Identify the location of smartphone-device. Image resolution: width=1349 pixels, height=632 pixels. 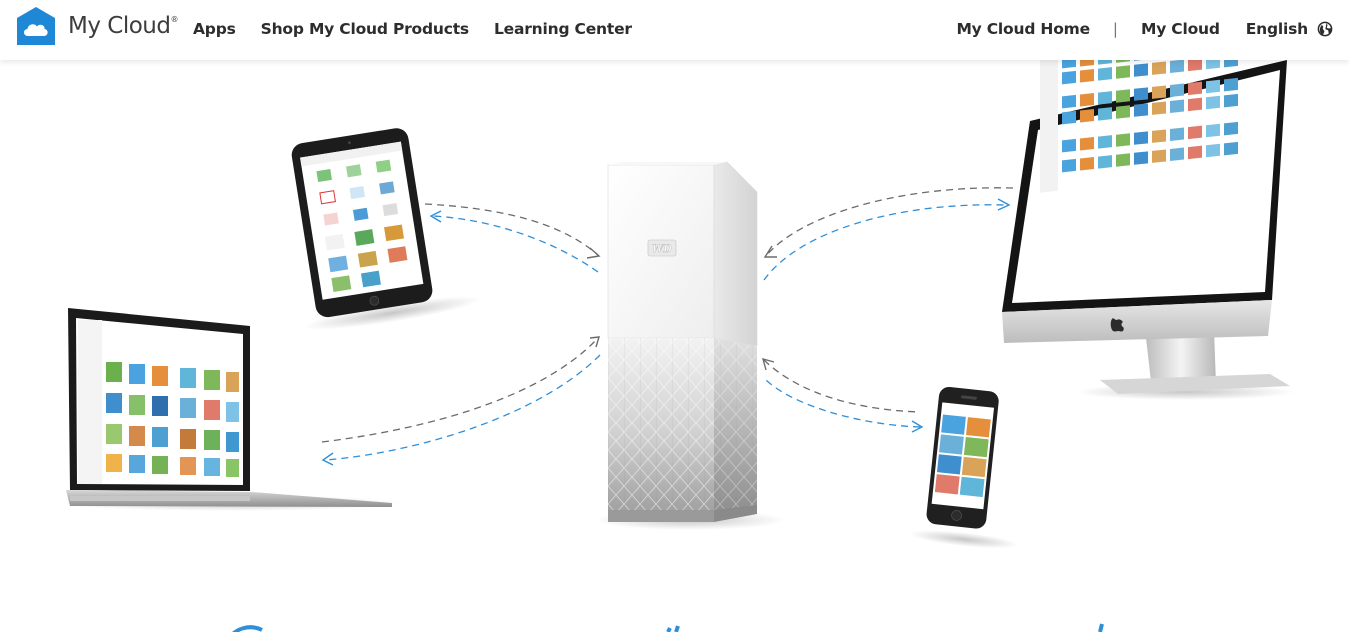
(964, 467).